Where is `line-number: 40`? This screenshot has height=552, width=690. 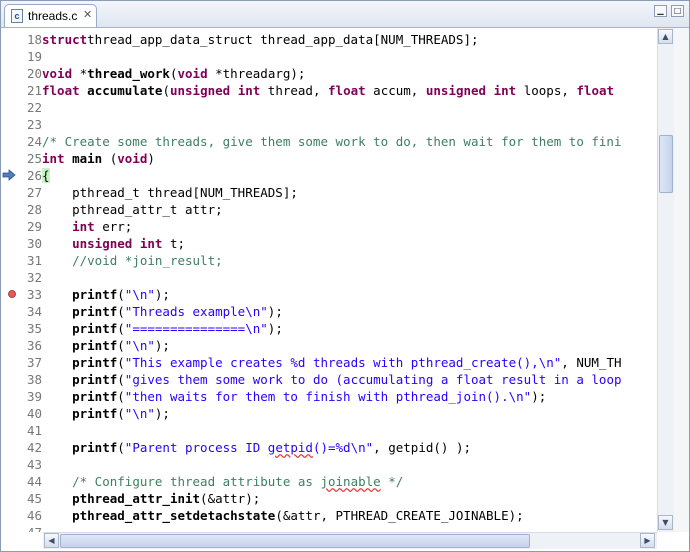
line-number: 40 is located at coordinates (34, 413).